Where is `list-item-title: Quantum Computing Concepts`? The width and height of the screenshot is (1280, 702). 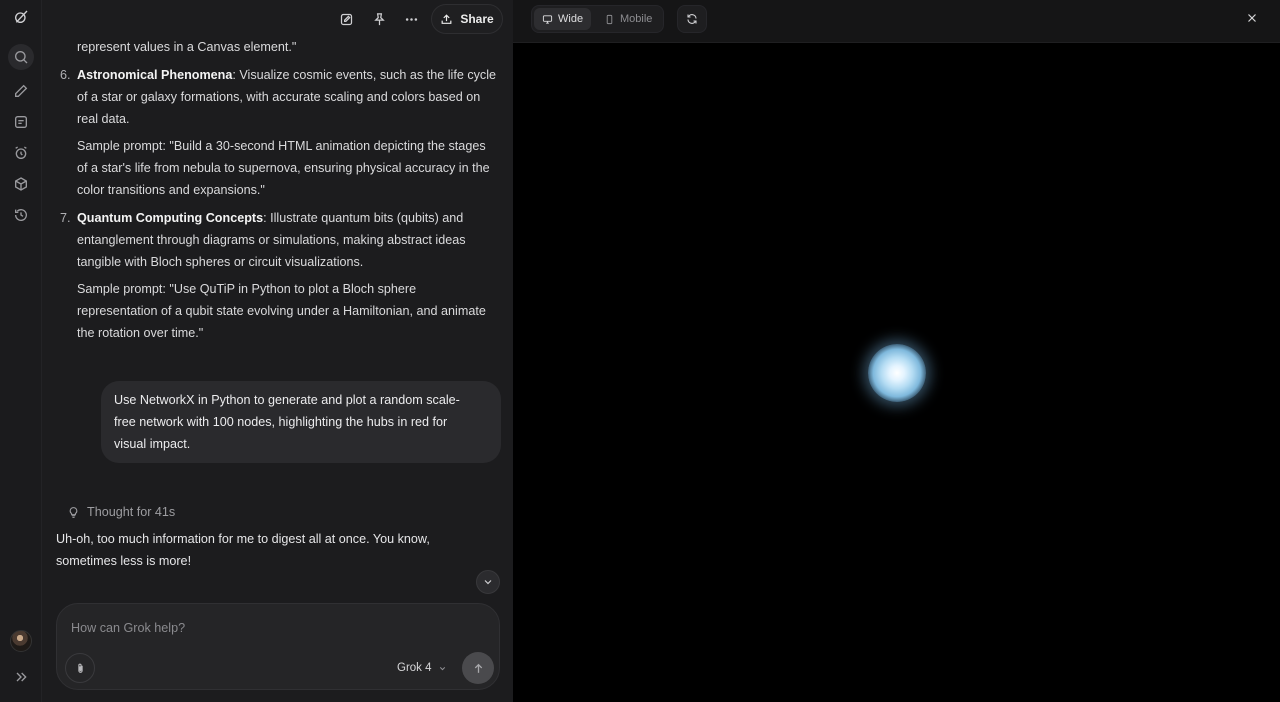
list-item-title: Quantum Computing Concepts is located at coordinates (170, 218).